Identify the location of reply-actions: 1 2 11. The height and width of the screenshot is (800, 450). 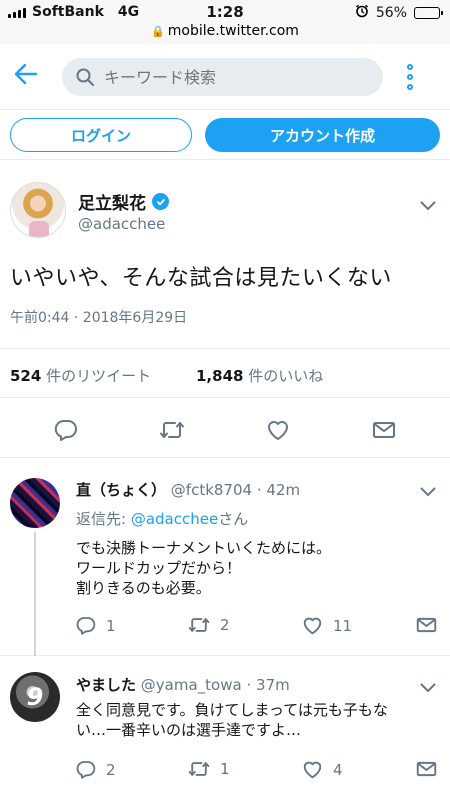
(225, 628).